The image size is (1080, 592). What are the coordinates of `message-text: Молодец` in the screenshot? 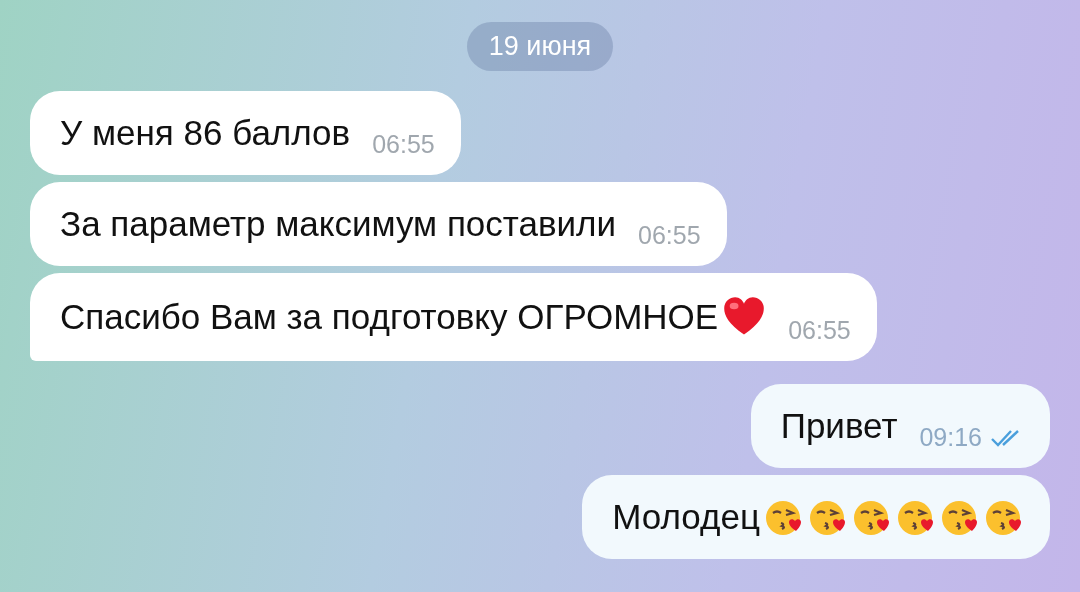 It's located at (686, 517).